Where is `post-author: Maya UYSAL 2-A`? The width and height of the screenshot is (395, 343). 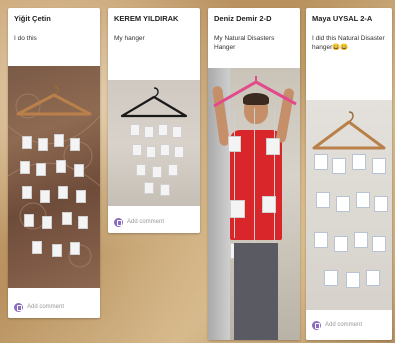 post-author: Maya UYSAL 2-A is located at coordinates (342, 18).